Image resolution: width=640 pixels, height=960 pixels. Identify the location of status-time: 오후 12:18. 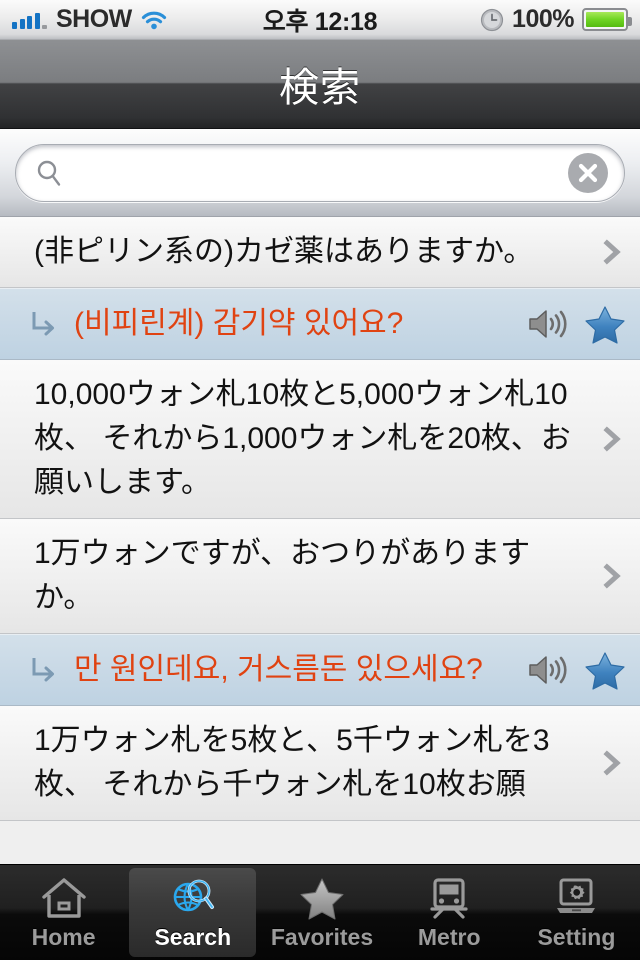
(320, 21).